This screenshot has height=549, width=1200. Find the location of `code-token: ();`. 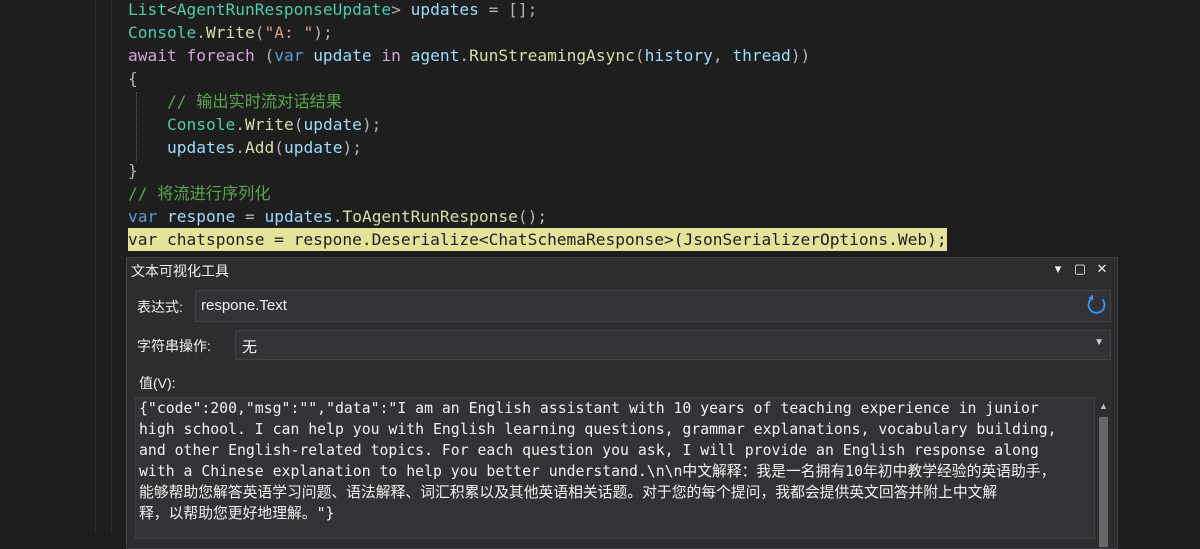

code-token: (); is located at coordinates (532, 216).